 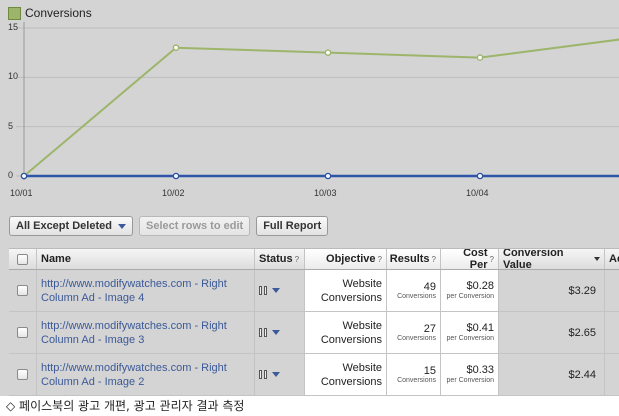 I want to click on y-tick-label: 10, so click(x=13, y=76).